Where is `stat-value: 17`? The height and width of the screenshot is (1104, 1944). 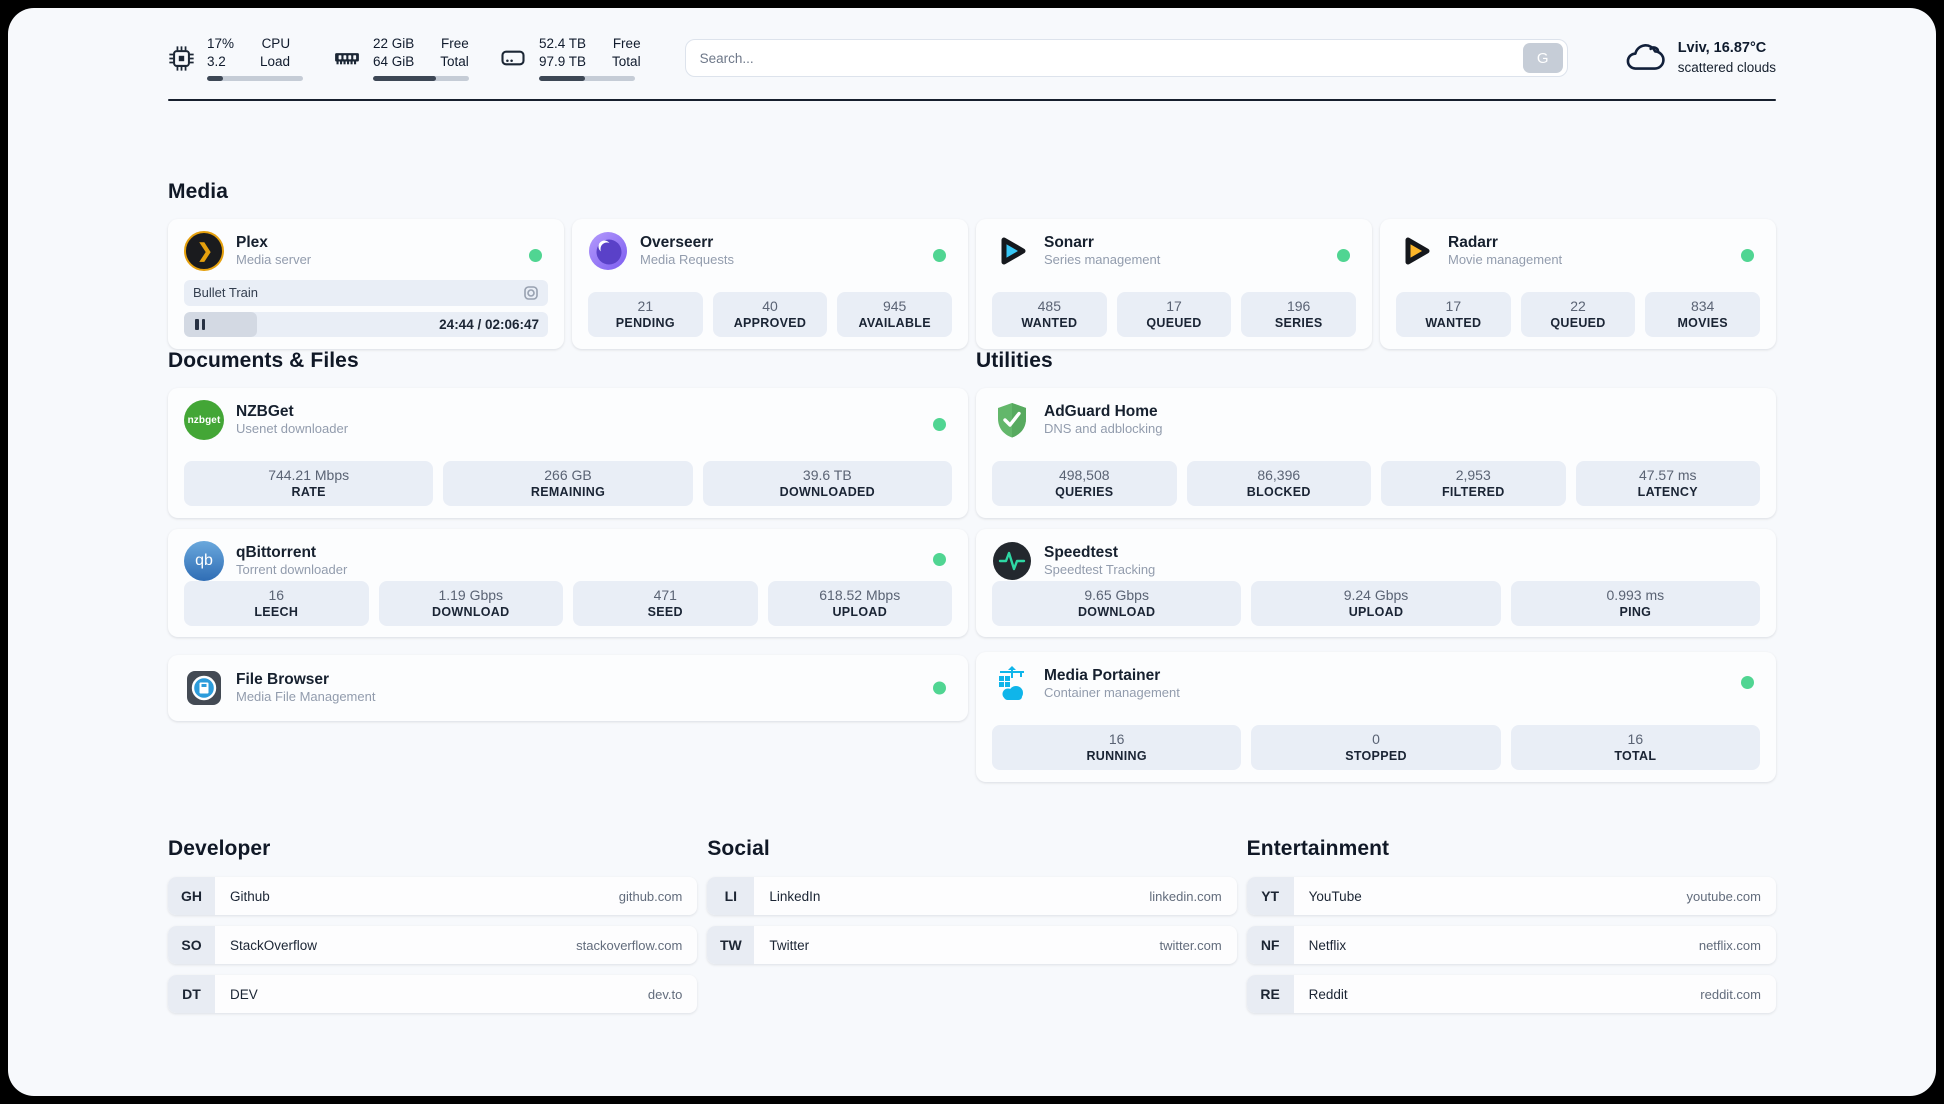 stat-value: 17 is located at coordinates (1174, 305).